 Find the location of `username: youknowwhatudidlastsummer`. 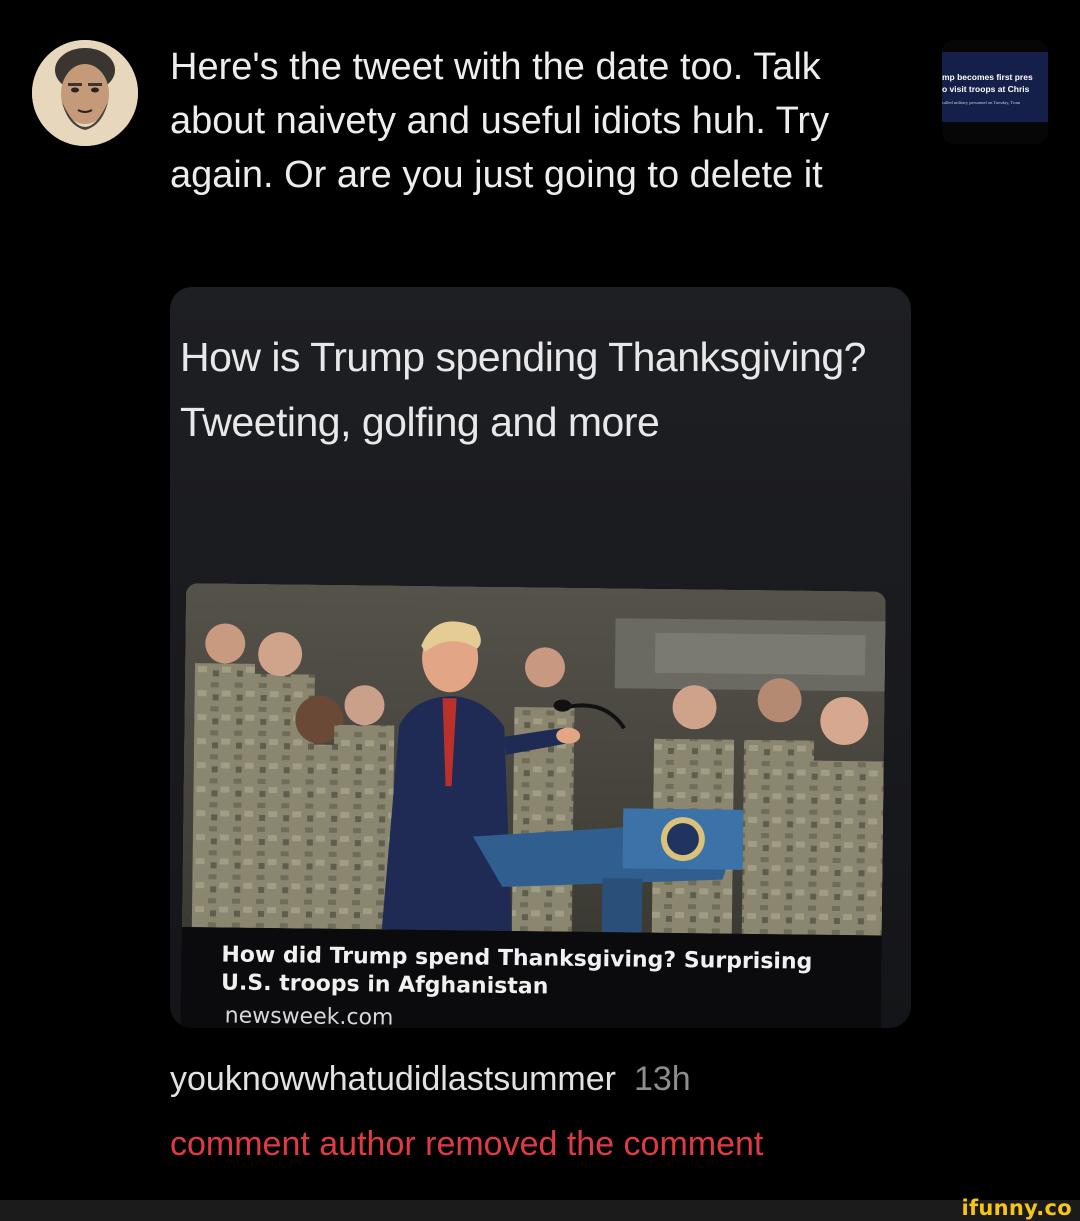

username: youknowwhatudidlastsummer is located at coordinates (393, 1079).